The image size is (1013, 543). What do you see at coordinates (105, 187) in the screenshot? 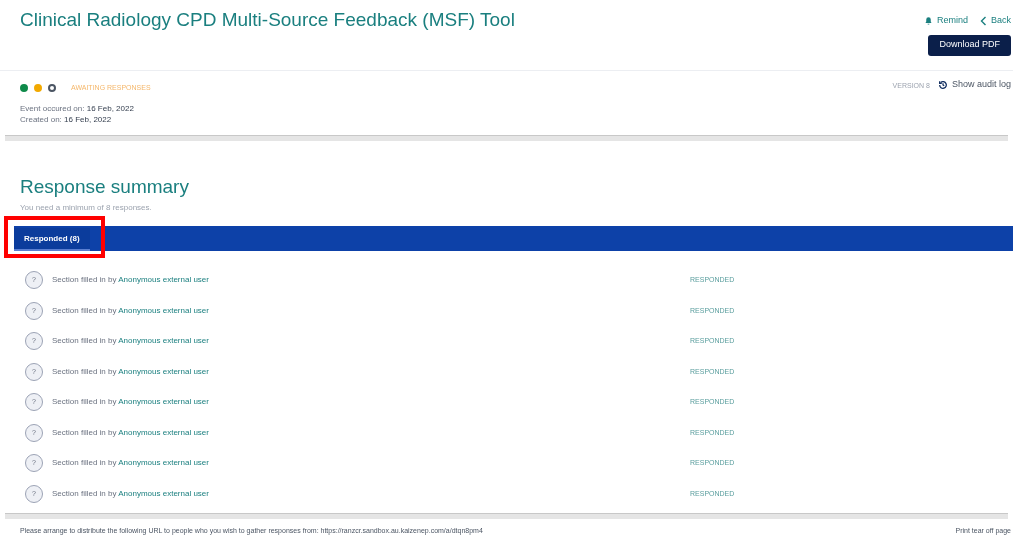
I see `section-heading: Response summary` at bounding box center [105, 187].